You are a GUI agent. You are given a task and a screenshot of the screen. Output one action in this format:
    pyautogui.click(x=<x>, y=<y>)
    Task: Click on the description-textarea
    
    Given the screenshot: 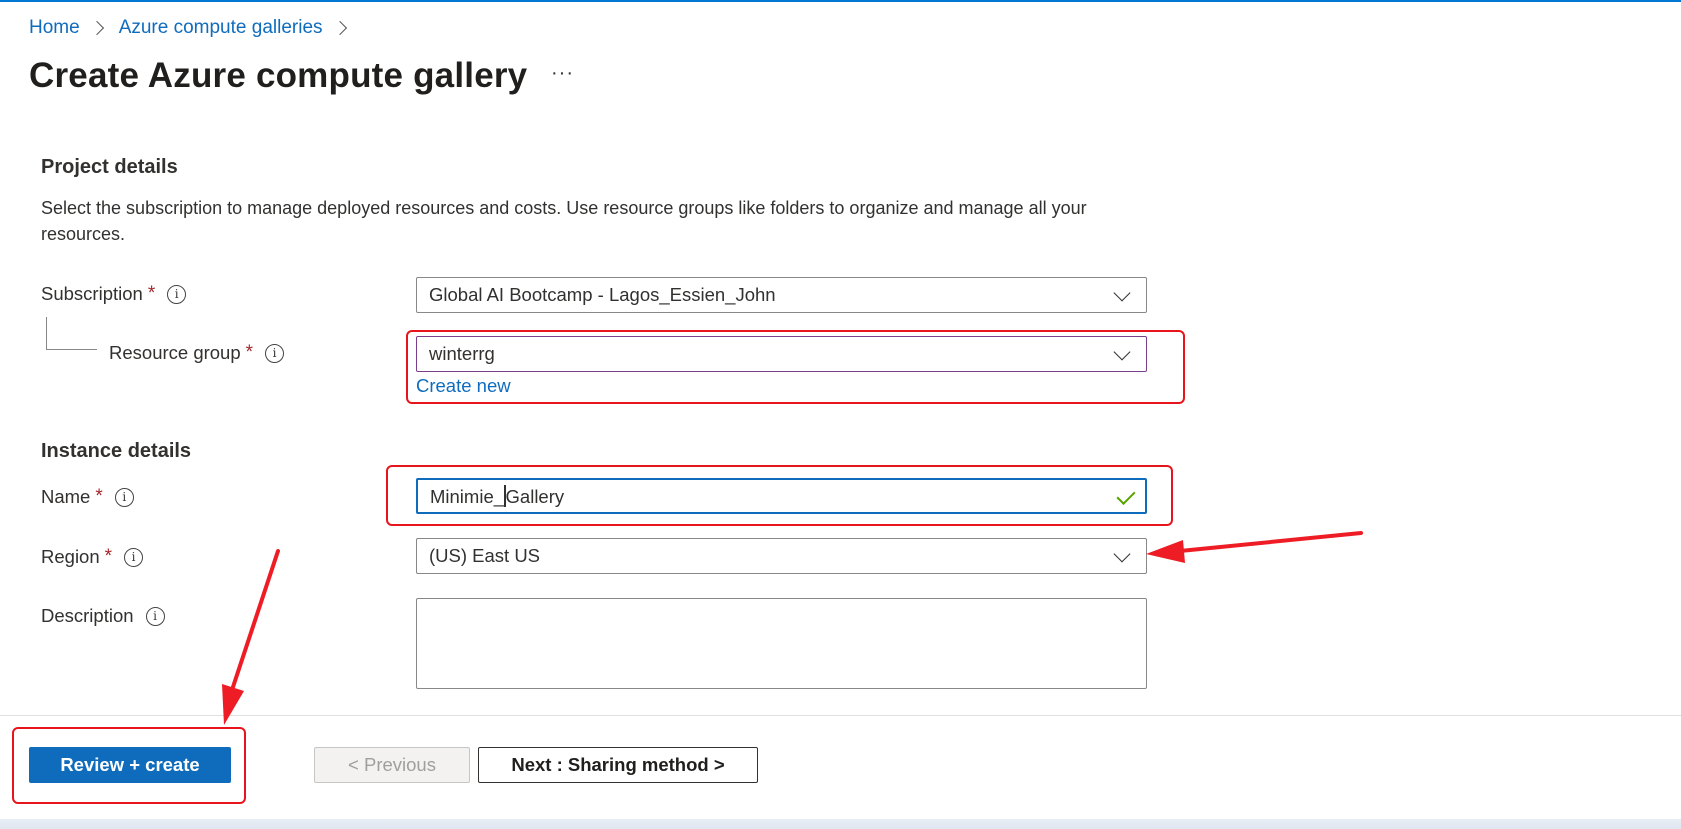 What is the action you would take?
    pyautogui.click(x=781, y=643)
    